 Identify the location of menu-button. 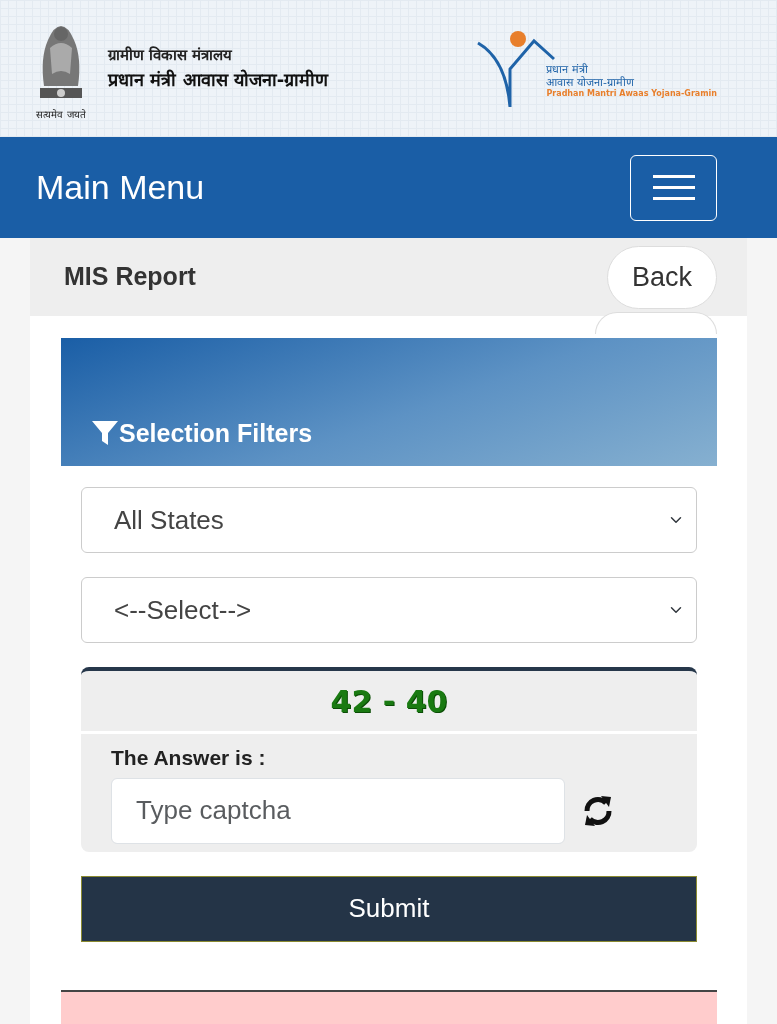
(673, 187).